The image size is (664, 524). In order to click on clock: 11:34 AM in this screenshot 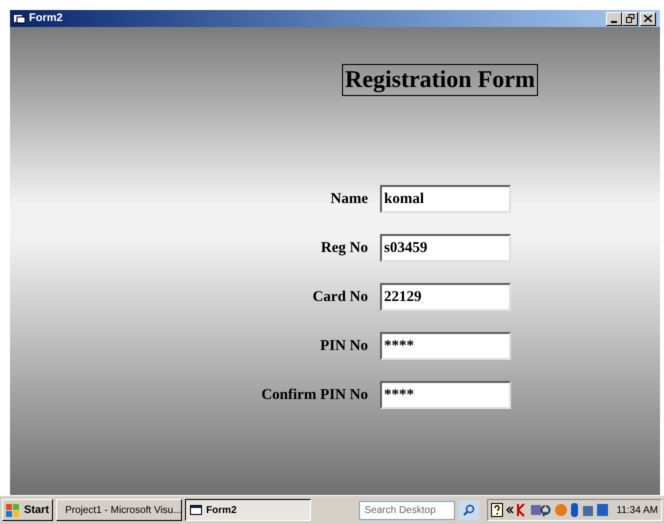, I will do `click(637, 511)`.